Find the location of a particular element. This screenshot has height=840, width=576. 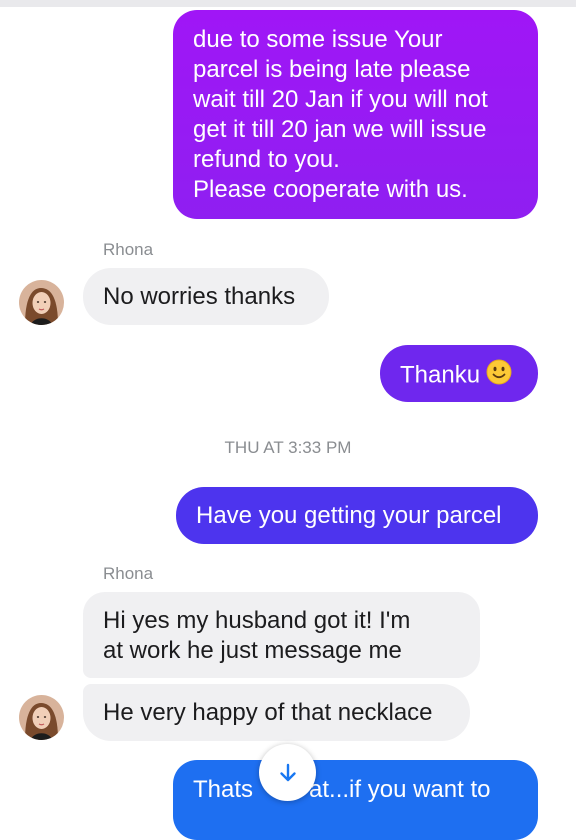

timestamp-divider: THU AT 3:33 PM is located at coordinates (288, 447).